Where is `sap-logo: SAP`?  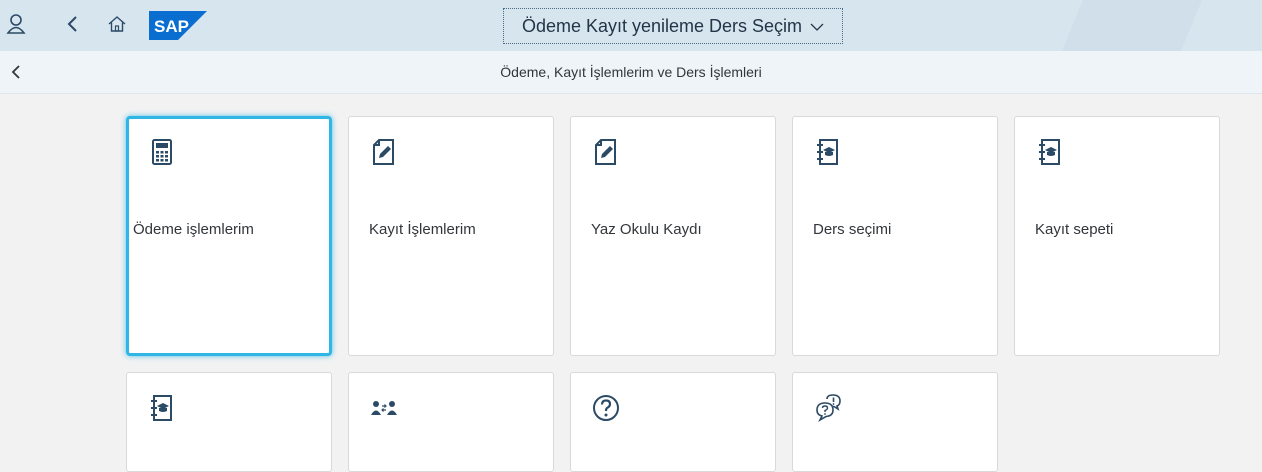 sap-logo: SAP is located at coordinates (178, 25).